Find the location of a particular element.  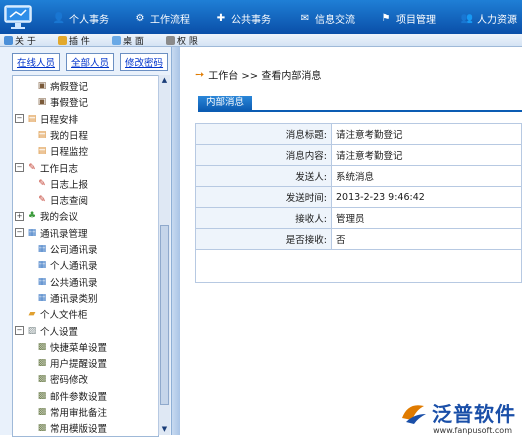

scroll-down-icon: ▼ is located at coordinates (164, 429).